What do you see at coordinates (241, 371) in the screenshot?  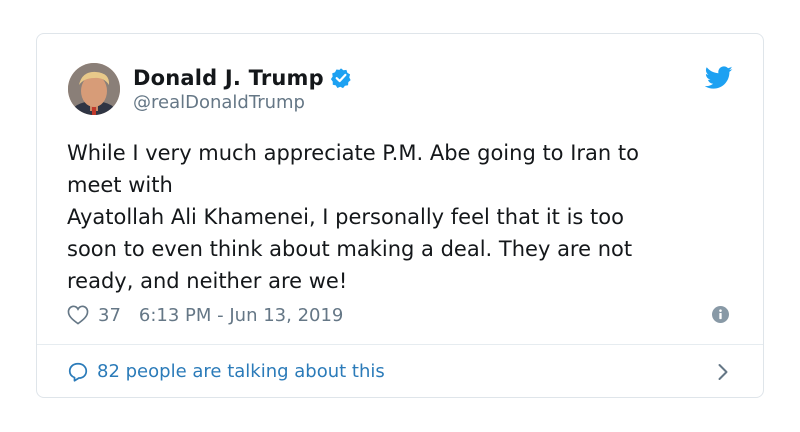 I see `talking-about-text: 82 people are talking about this` at bounding box center [241, 371].